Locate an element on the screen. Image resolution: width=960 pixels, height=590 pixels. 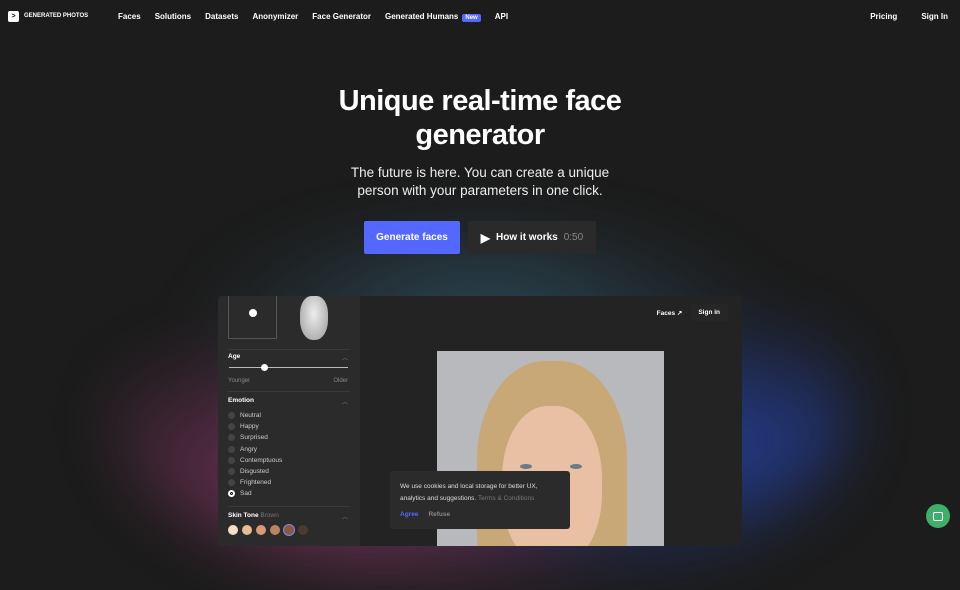
nav-pricing: Pricing is located at coordinates (883, 16).